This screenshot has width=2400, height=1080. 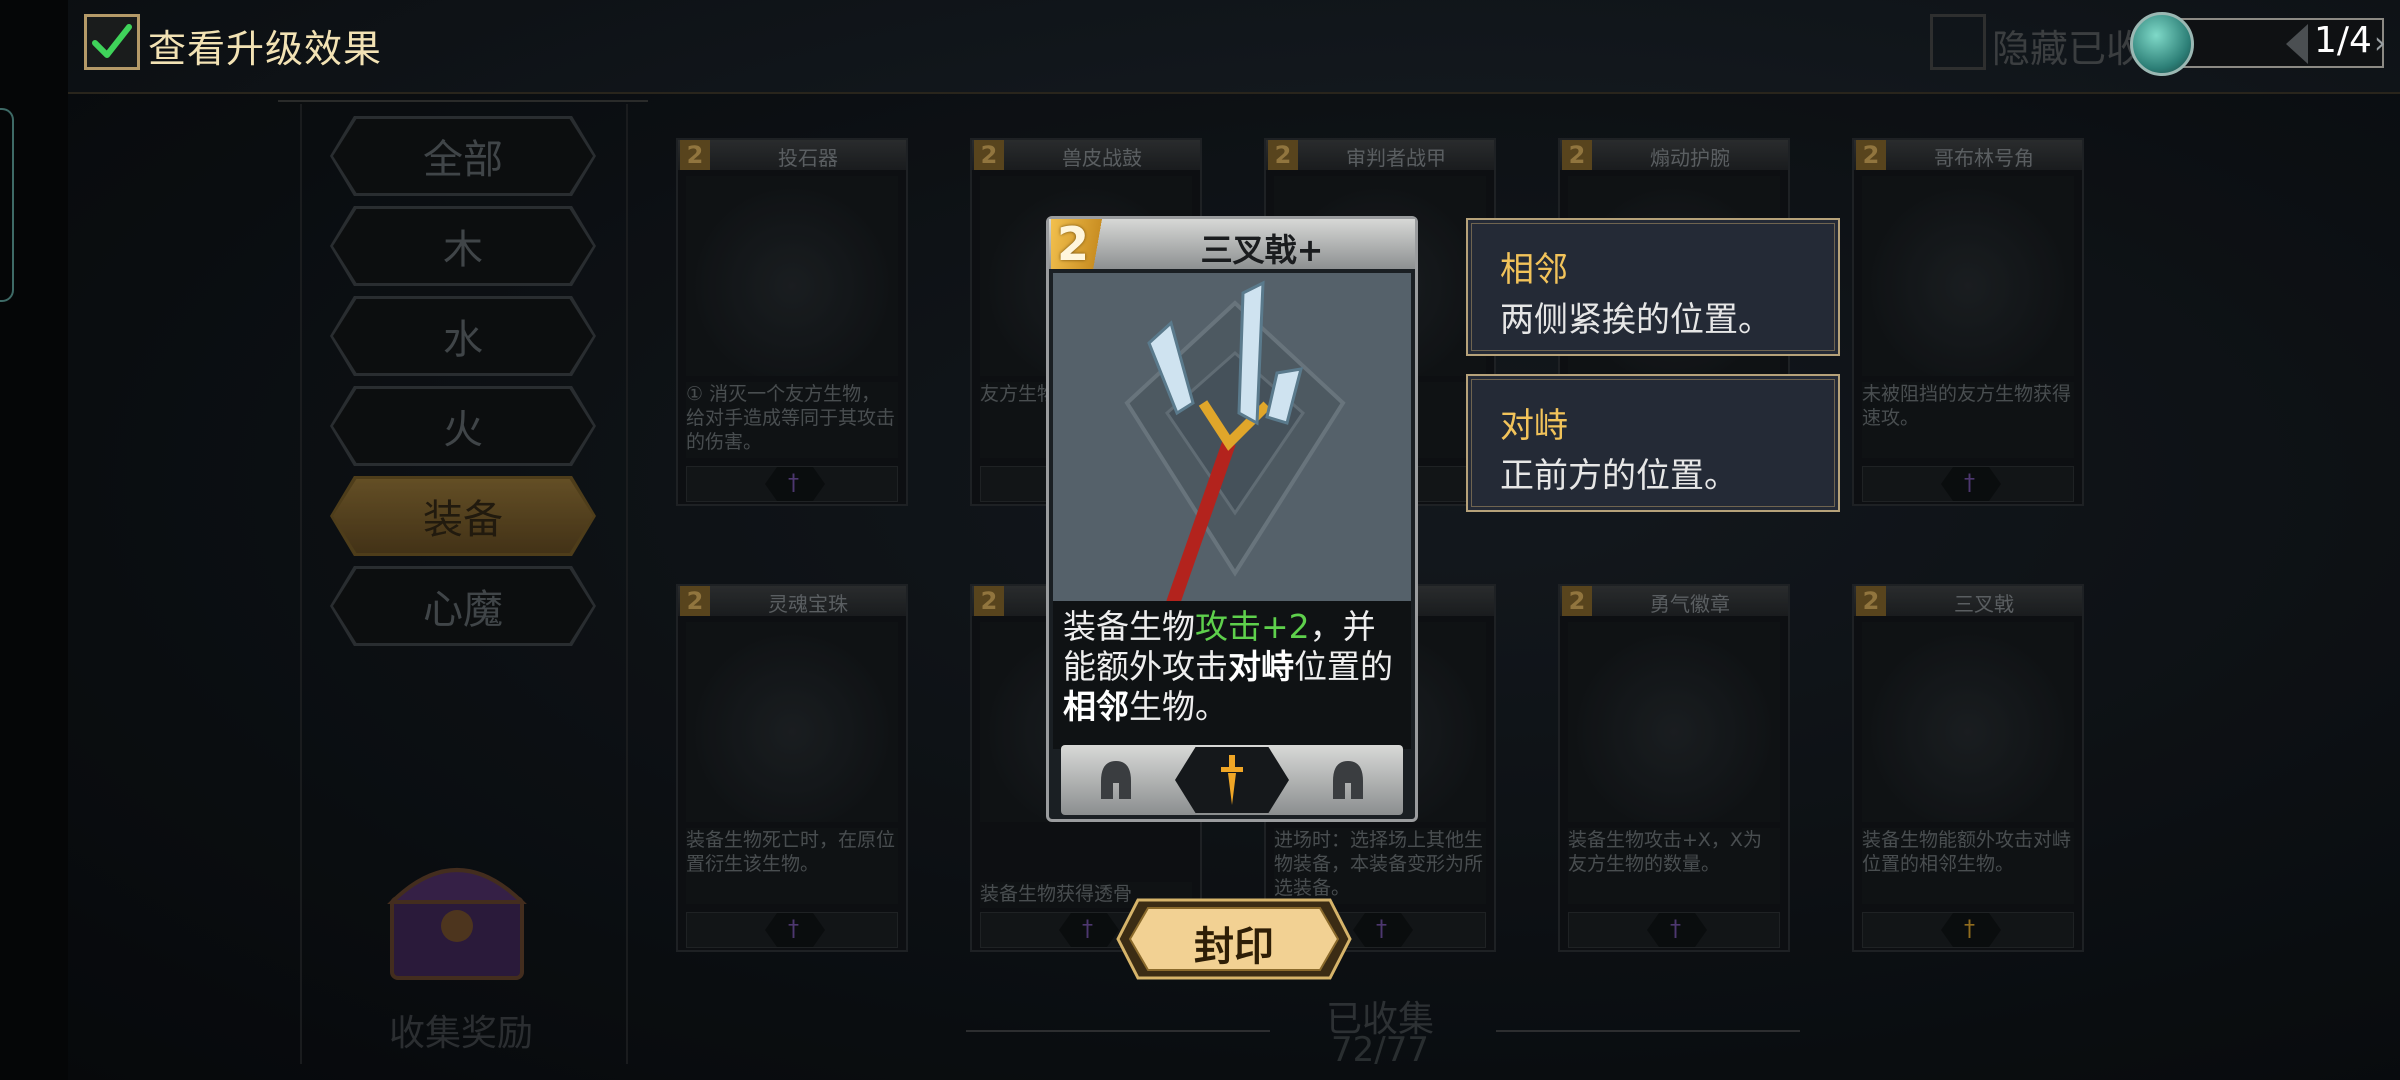 I want to click on featured-card: 2 三叉戟+ 装备生物攻击+2，并能额外攻击对峙位置的相邻生物。, so click(x=1232, y=519).